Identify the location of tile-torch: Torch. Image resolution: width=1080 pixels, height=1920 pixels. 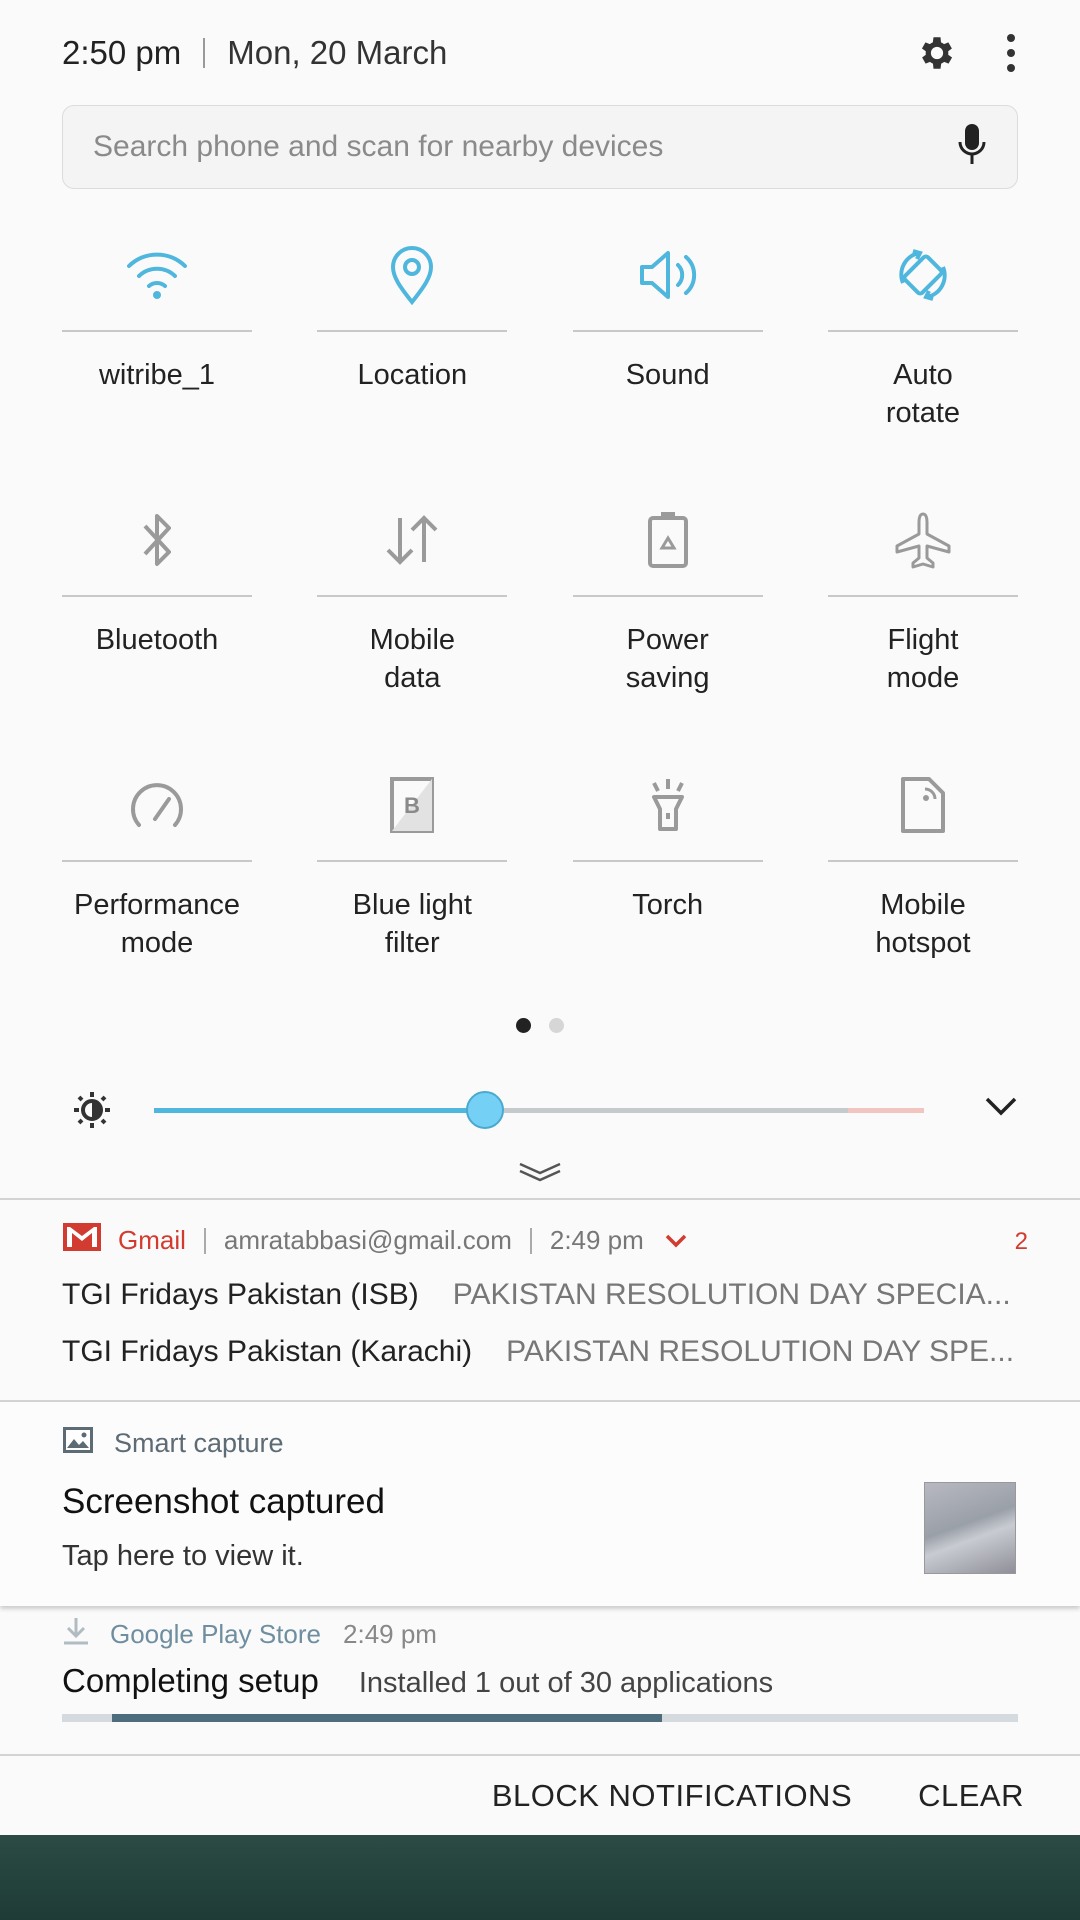
(667, 882).